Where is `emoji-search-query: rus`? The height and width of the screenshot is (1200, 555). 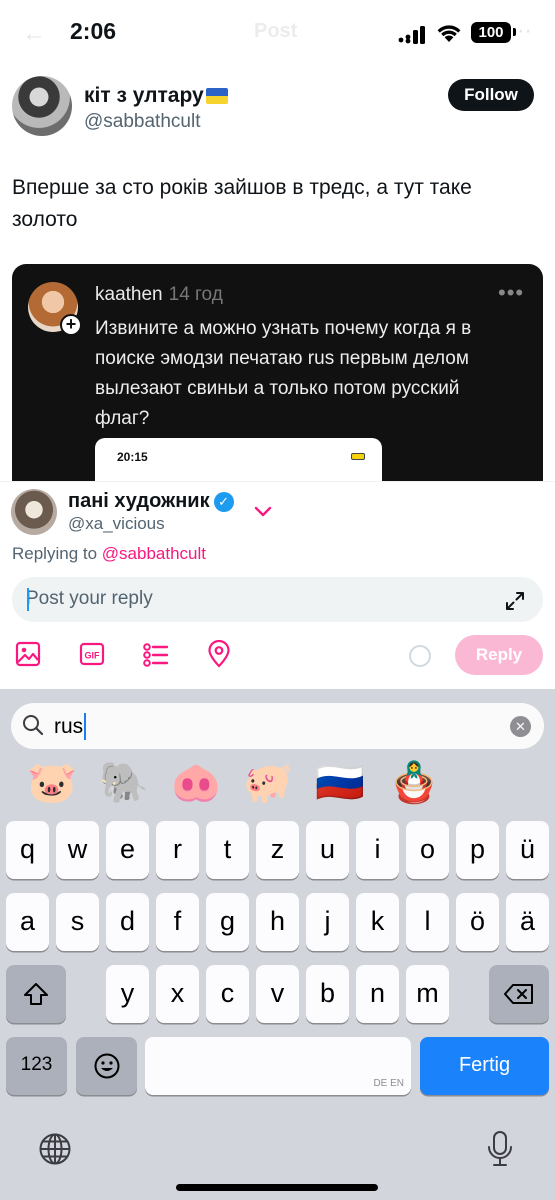
emoji-search-query: rus is located at coordinates (69, 726).